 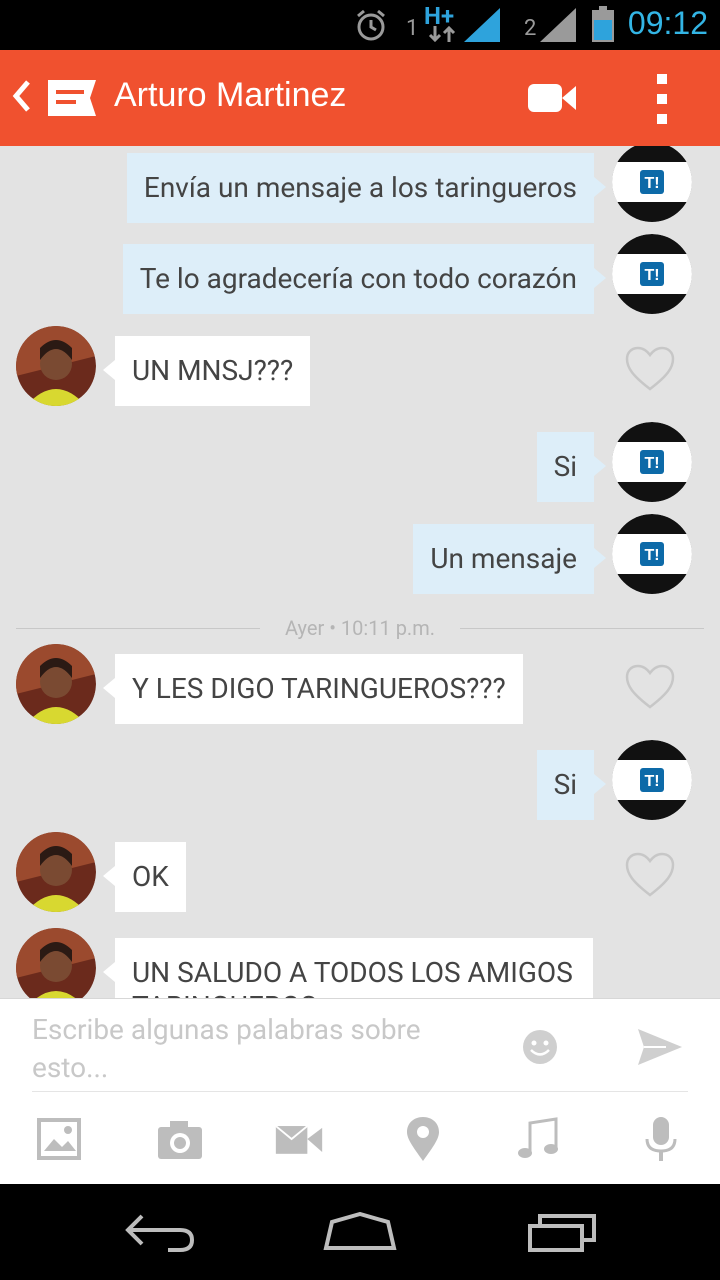 What do you see at coordinates (667, 23) in the screenshot?
I see `clock: 09:12` at bounding box center [667, 23].